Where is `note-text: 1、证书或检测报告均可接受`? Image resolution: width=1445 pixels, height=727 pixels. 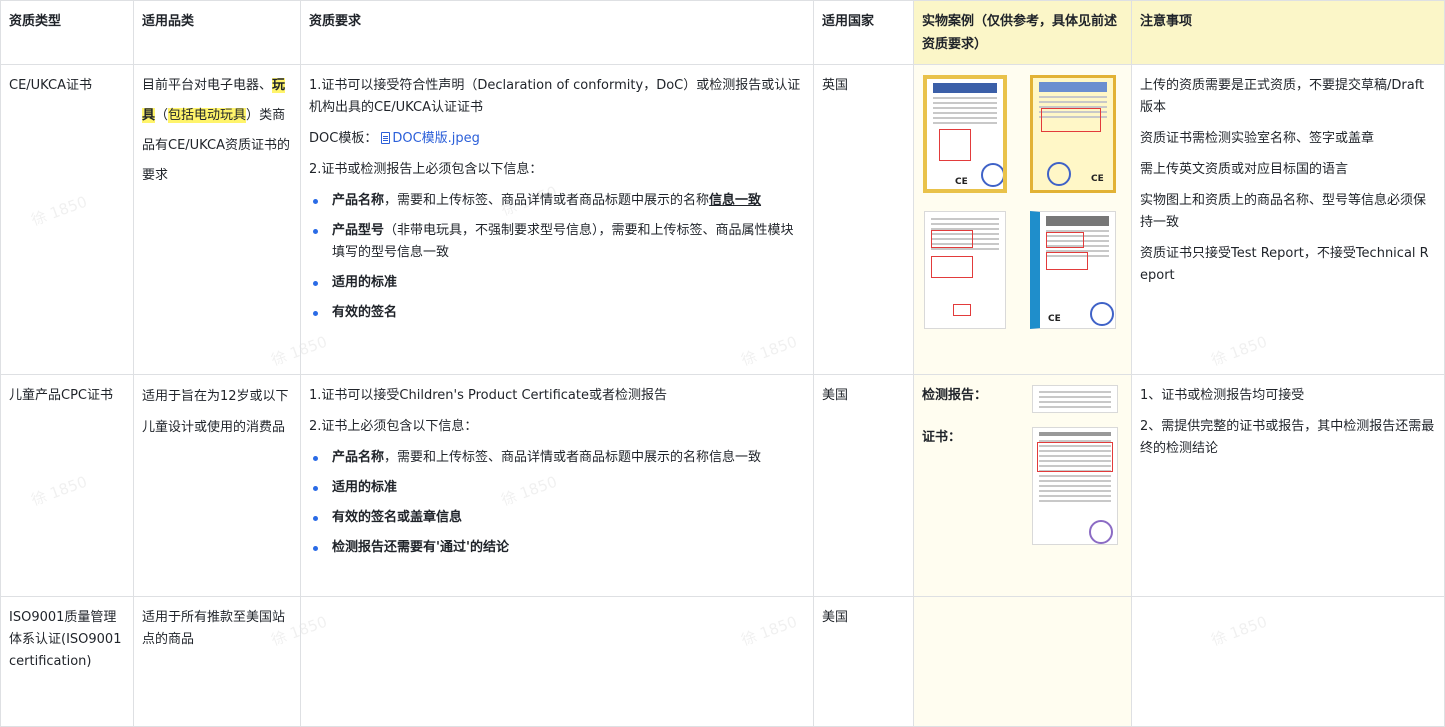 note-text: 1、证书或检测报告均可接受 is located at coordinates (1222, 395).